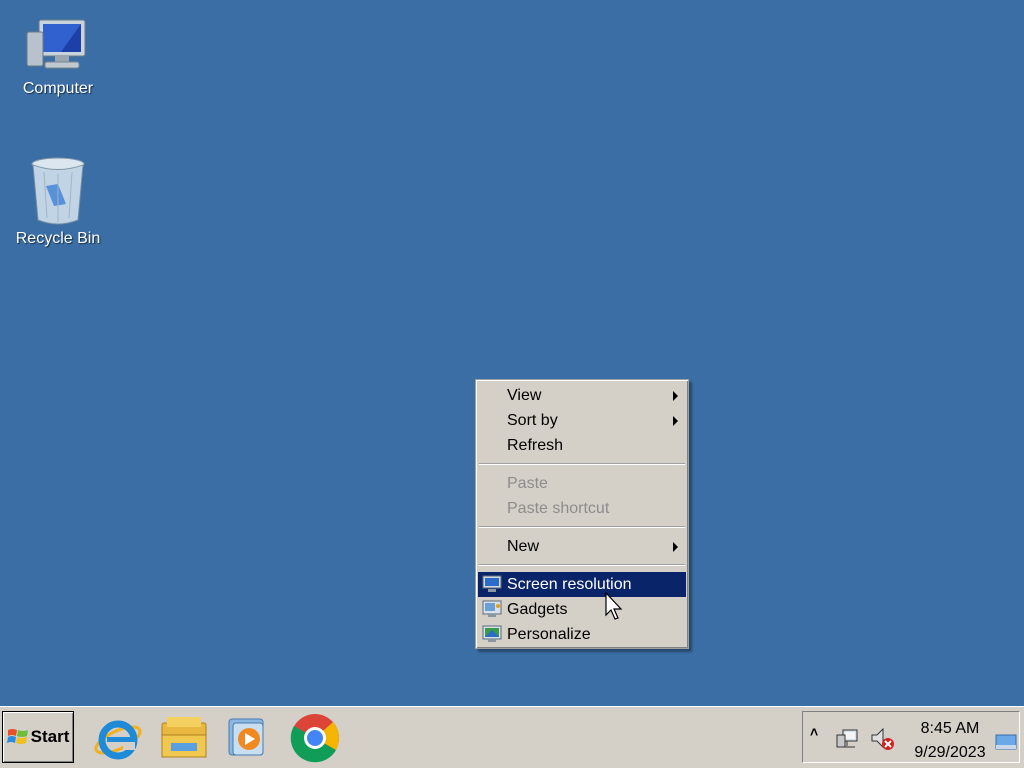  Describe the element at coordinates (492, 608) in the screenshot. I see `gadgets-icon` at that location.